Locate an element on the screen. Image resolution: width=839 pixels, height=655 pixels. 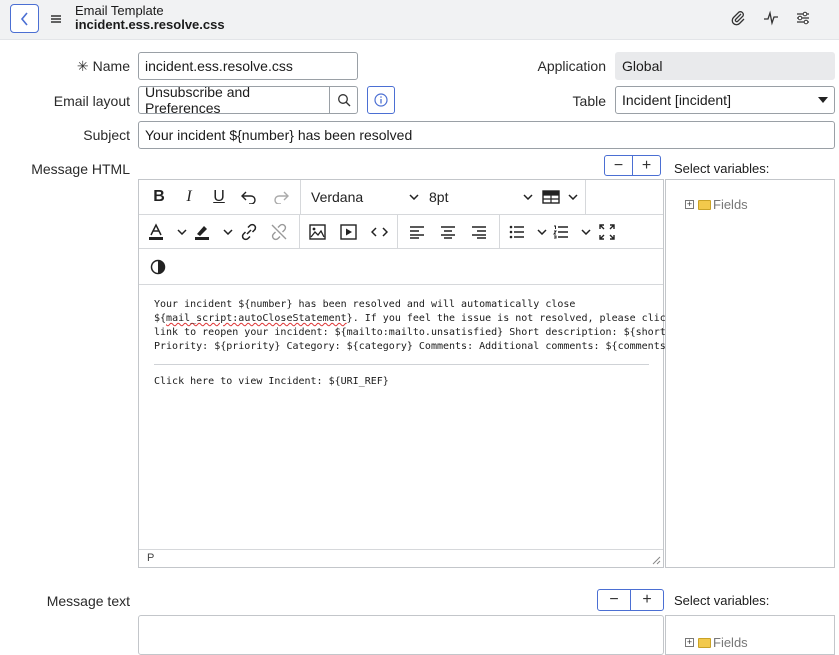
code-icon is located at coordinates (379, 232).